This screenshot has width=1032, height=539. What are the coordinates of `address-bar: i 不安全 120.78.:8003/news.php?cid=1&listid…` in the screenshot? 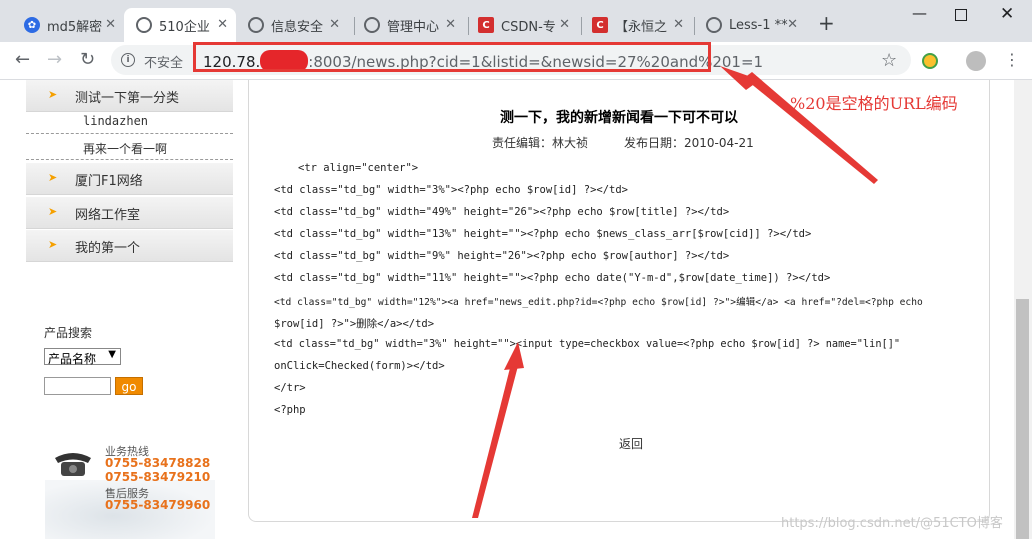 It's located at (511, 58).